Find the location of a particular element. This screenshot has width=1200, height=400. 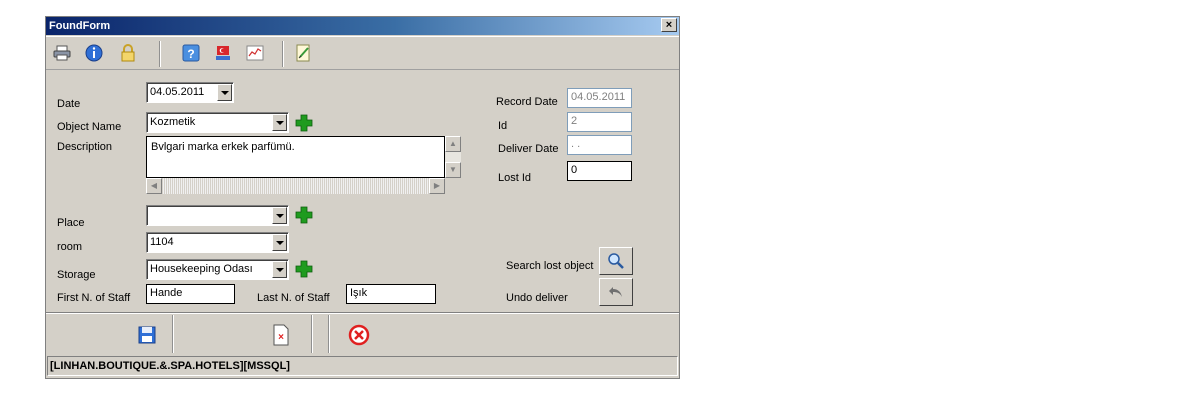

cancel-icon is located at coordinates (359, 335).